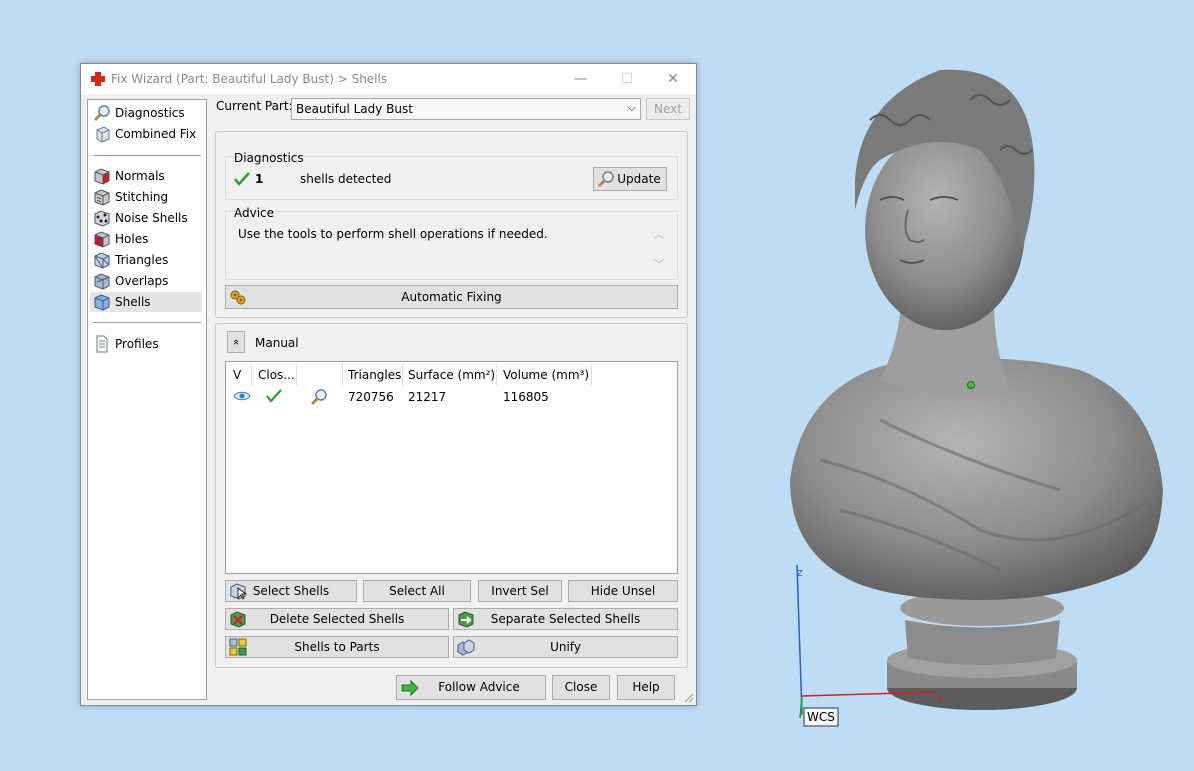 The width and height of the screenshot is (1194, 771). Describe the element at coordinates (374, 375) in the screenshot. I see `column-header-triangles: Triangles` at that location.